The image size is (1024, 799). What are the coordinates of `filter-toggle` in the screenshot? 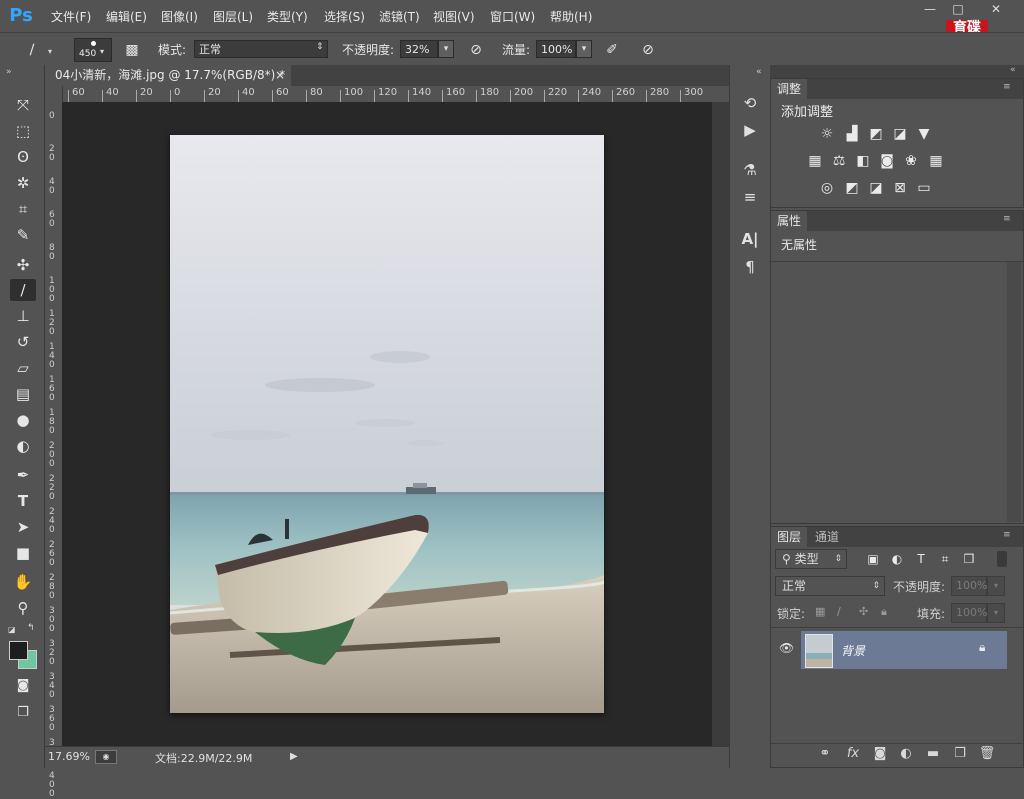 It's located at (1002, 559).